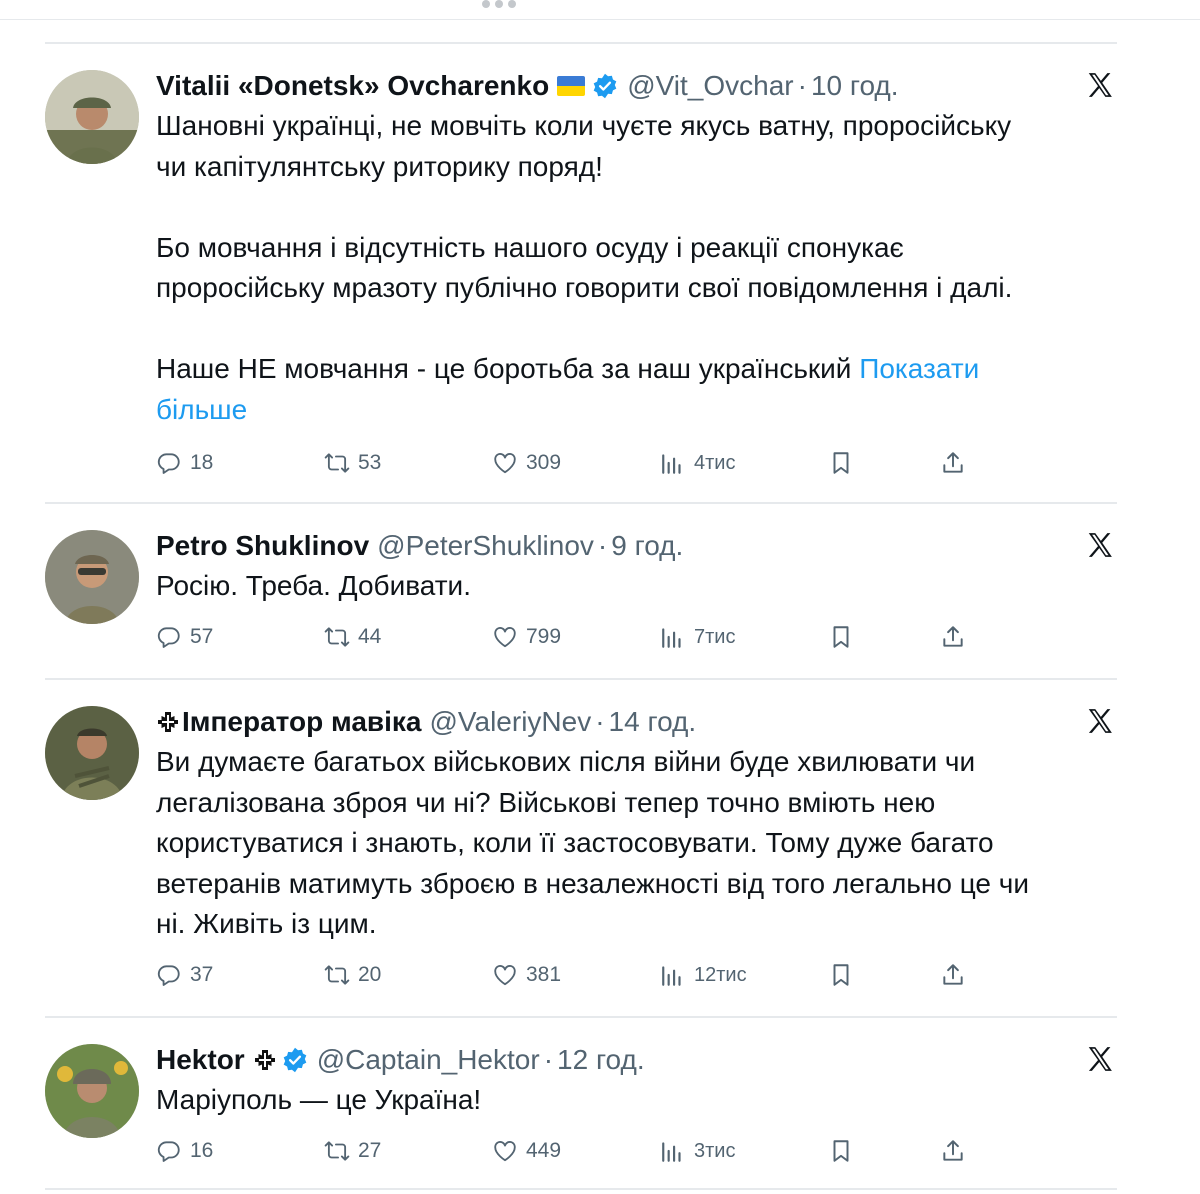 This screenshot has height=1194, width=1200. Describe the element at coordinates (265, 1060) in the screenshot. I see `cross-icon` at that location.